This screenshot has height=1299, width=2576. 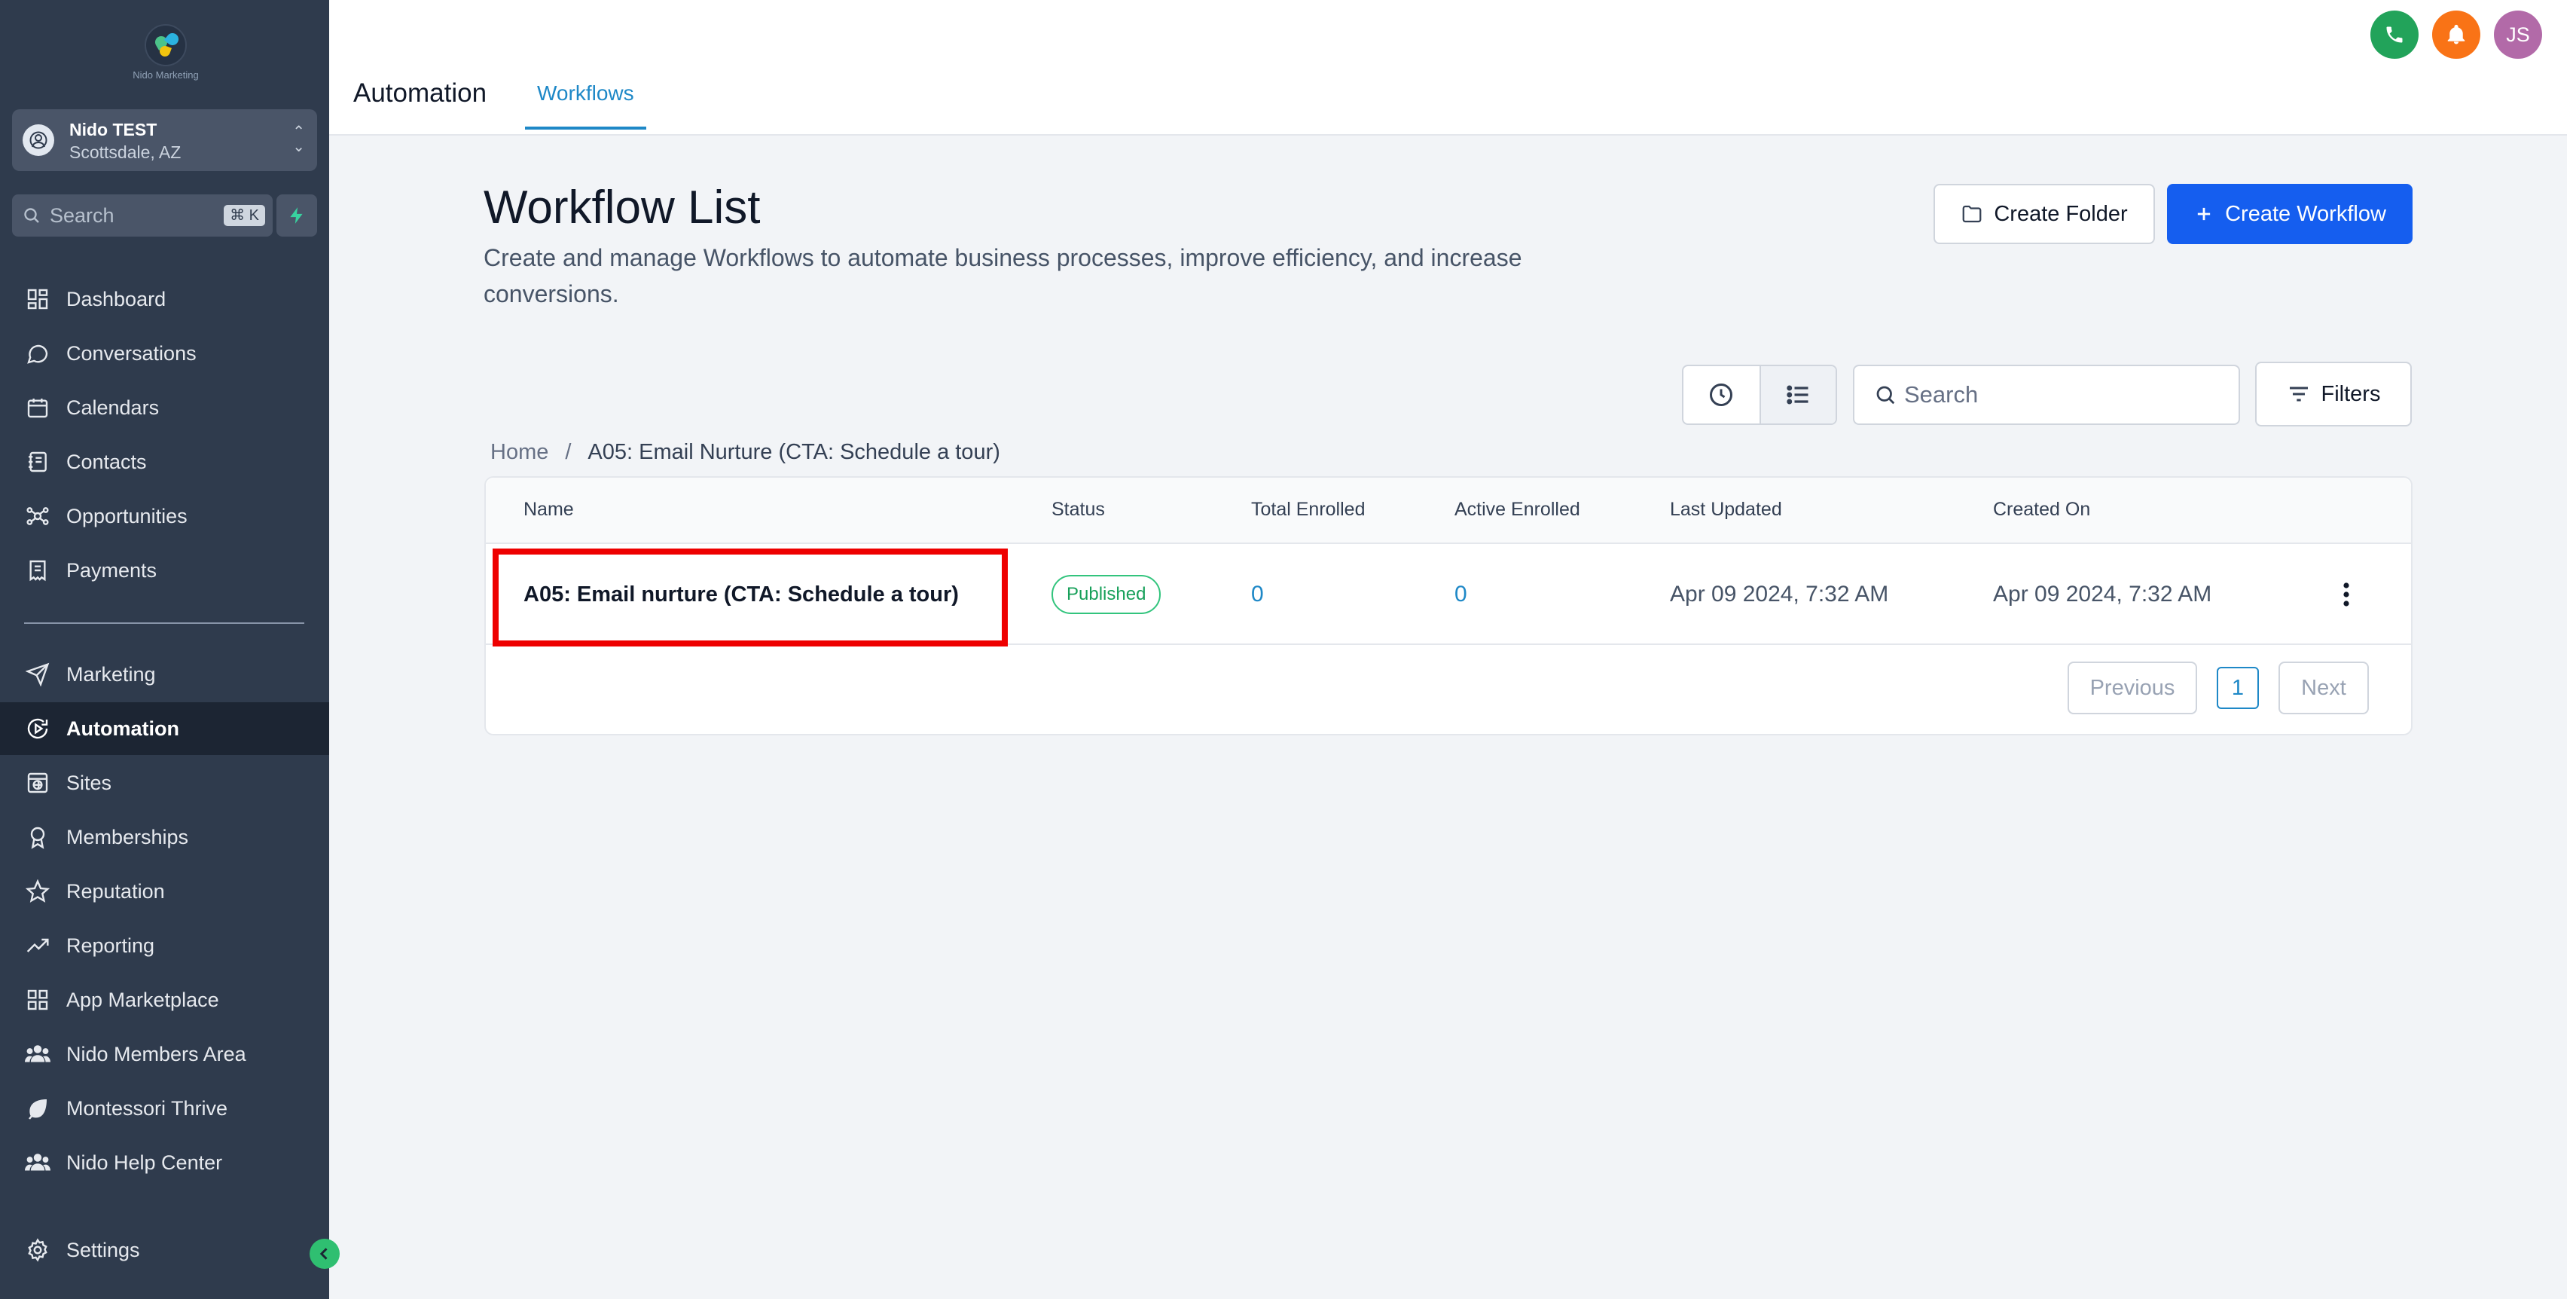 What do you see at coordinates (113, 408) in the screenshot?
I see `sidebar-item-label: Calendars` at bounding box center [113, 408].